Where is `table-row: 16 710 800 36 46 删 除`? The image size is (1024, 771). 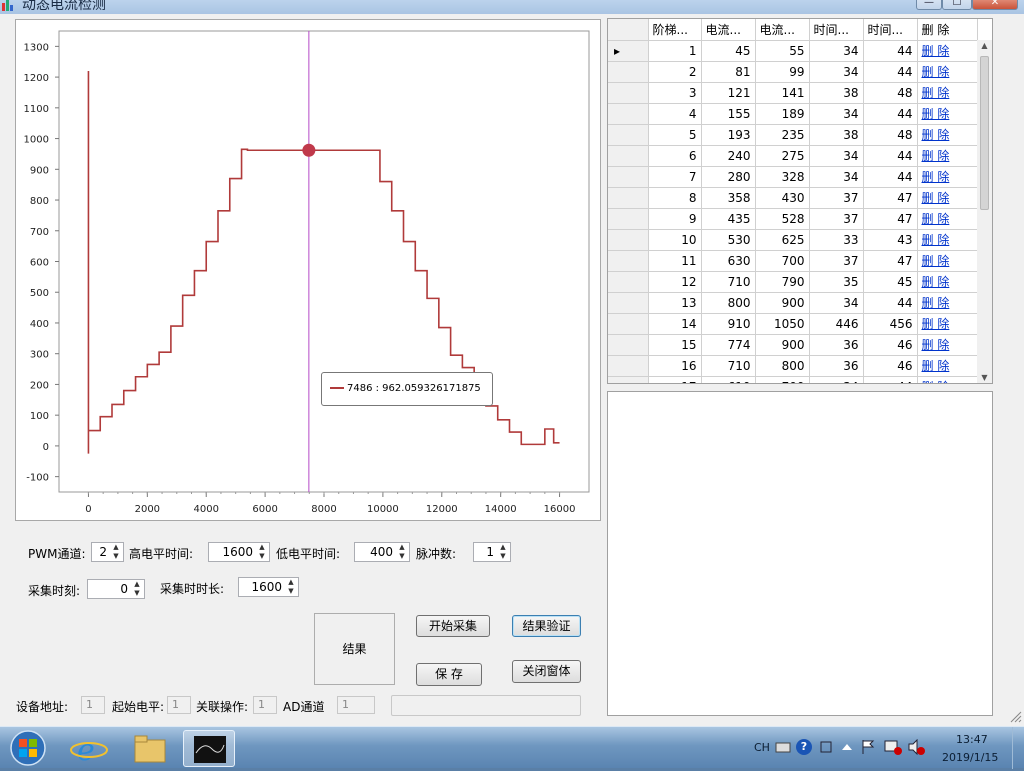
table-row: 16 710 800 36 46 删 除 is located at coordinates (793, 366).